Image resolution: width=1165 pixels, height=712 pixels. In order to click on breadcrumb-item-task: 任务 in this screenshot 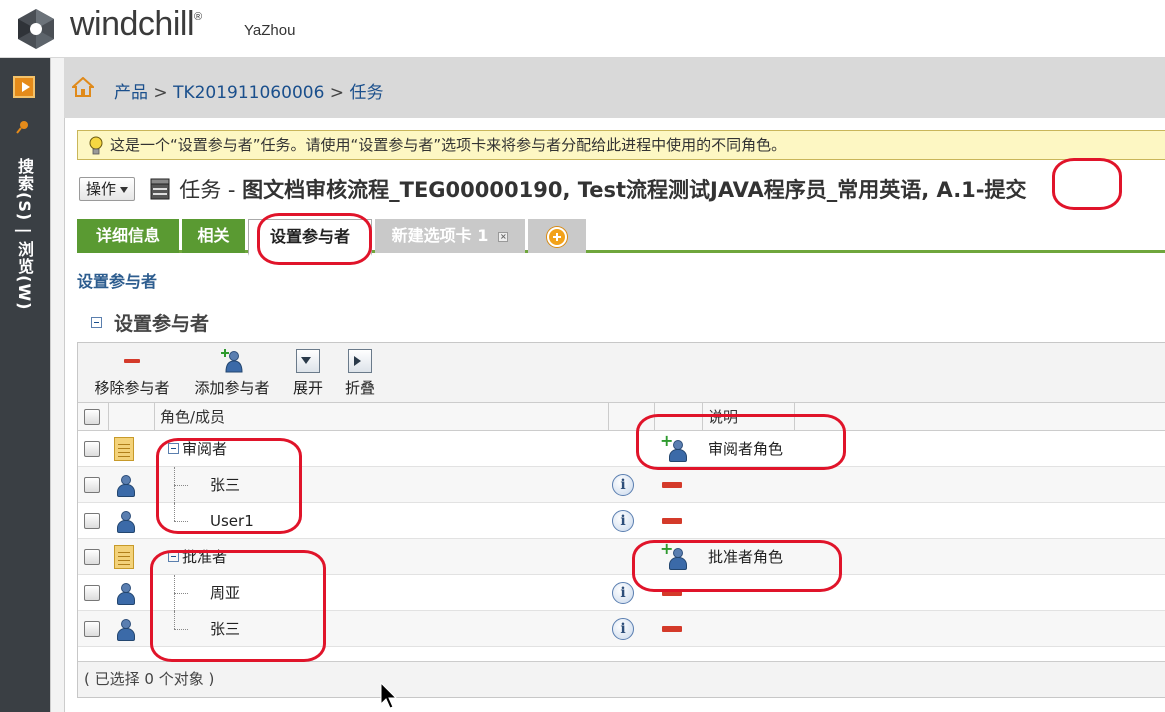, I will do `click(366, 93)`.